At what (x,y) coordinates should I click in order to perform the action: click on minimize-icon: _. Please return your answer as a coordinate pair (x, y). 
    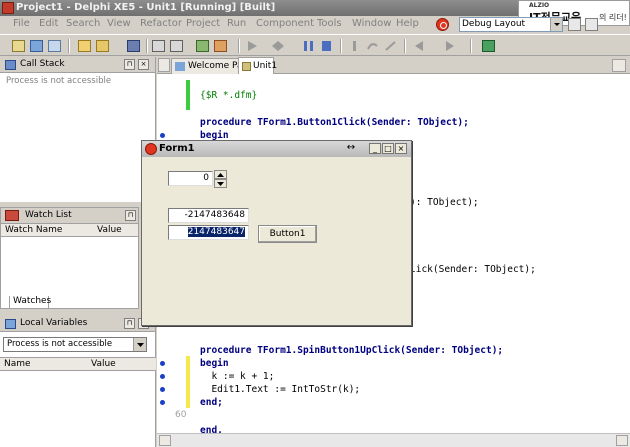
    Looking at the image, I should click on (375, 148).